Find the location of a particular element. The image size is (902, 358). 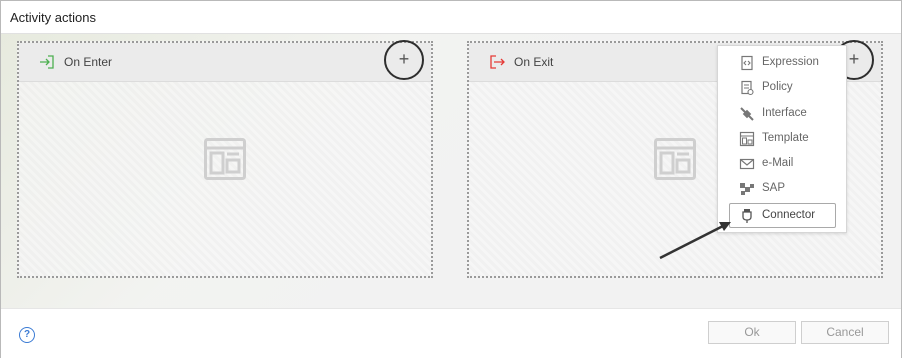

on-enter-label: On Enter is located at coordinates (88, 62).